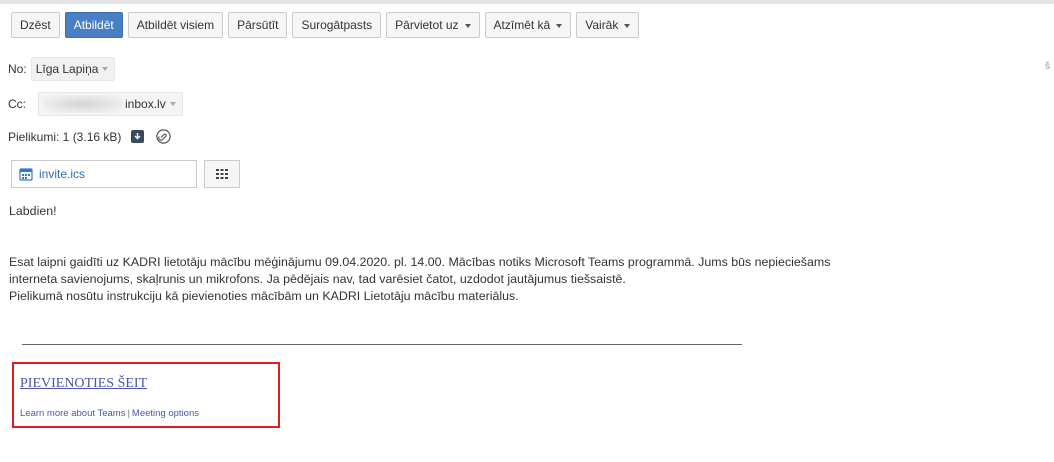 The height and width of the screenshot is (462, 1054). I want to click on toolbar-button-label: Pārsūtīt, so click(258, 25).